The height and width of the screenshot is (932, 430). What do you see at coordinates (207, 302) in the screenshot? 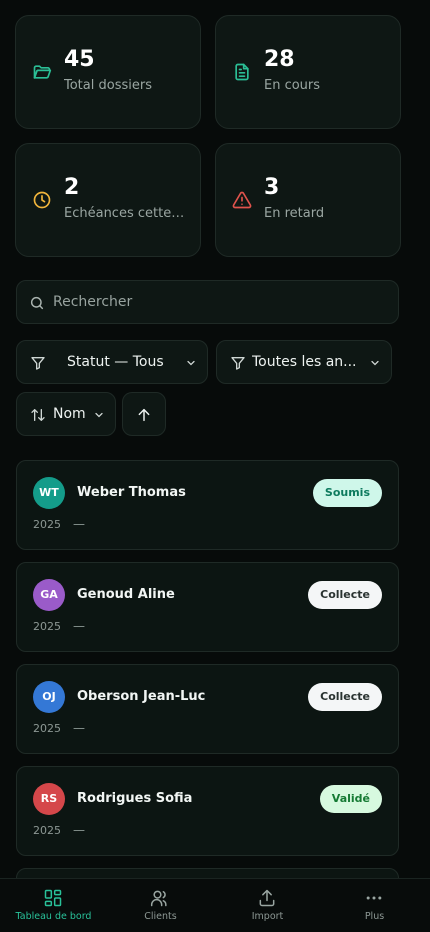
I see `search-input: Rechercher` at bounding box center [207, 302].